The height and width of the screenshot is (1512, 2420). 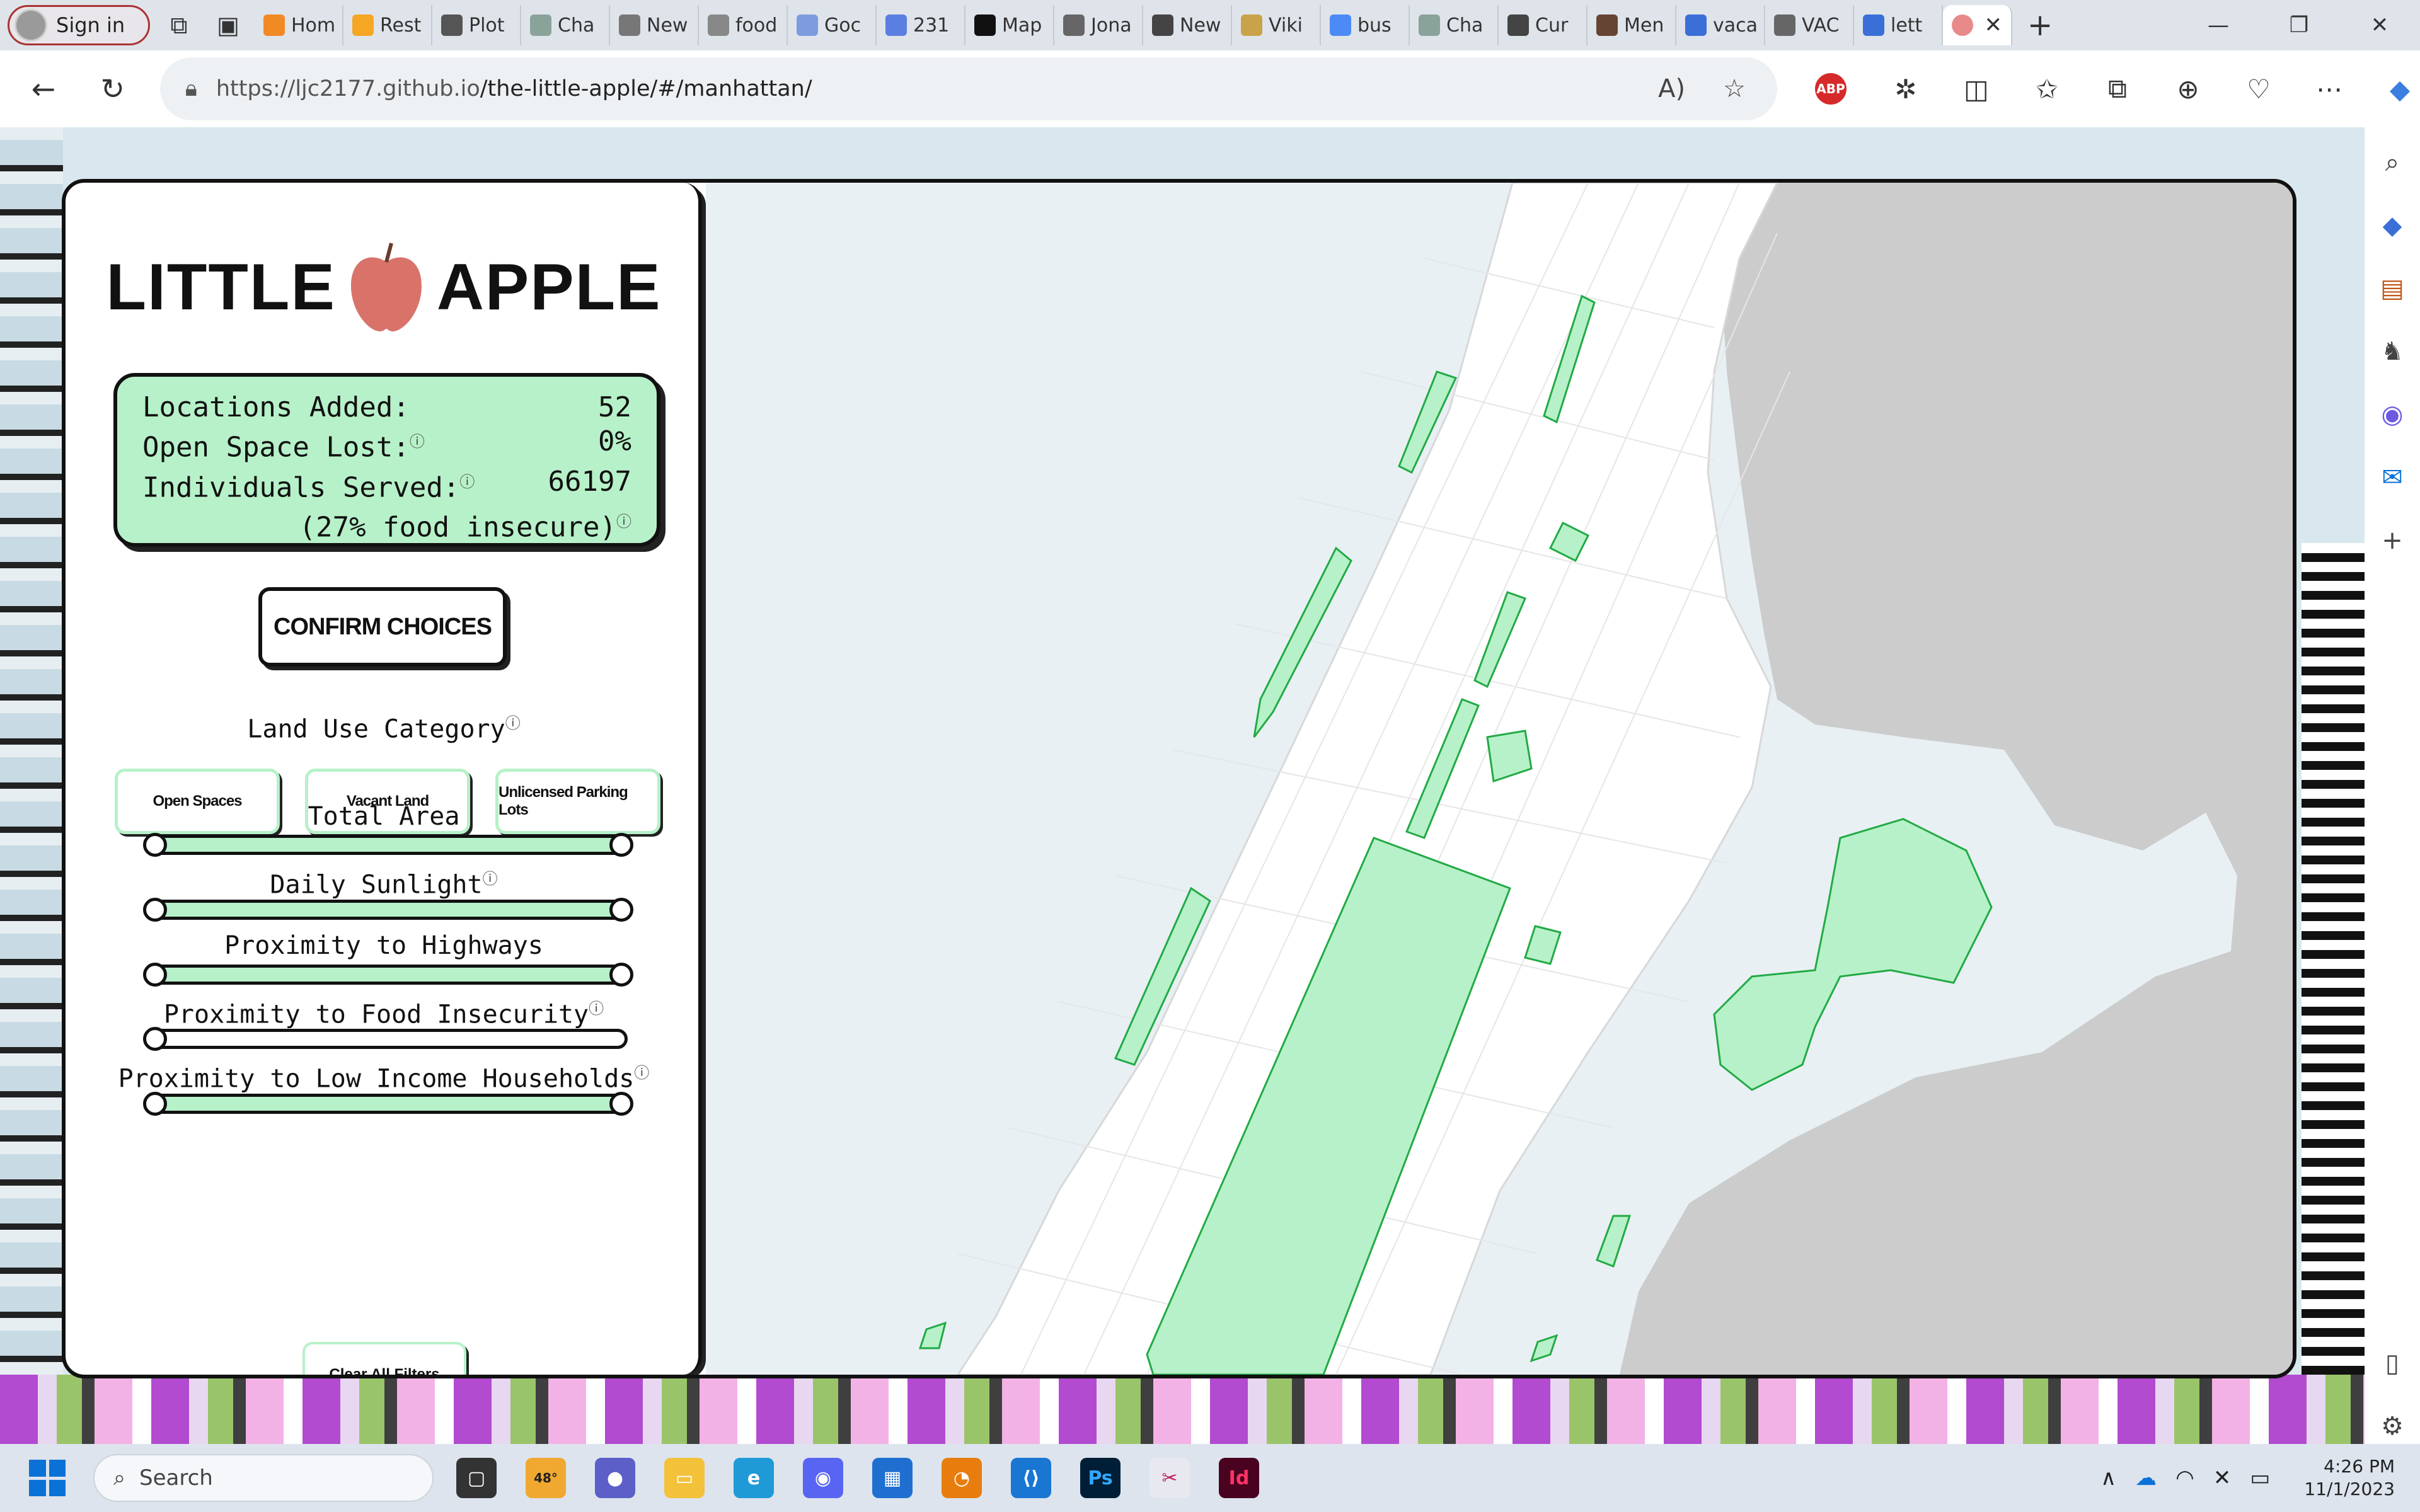 What do you see at coordinates (2392, 1363) in the screenshot?
I see `sidebar-toggle-icon: ▯` at bounding box center [2392, 1363].